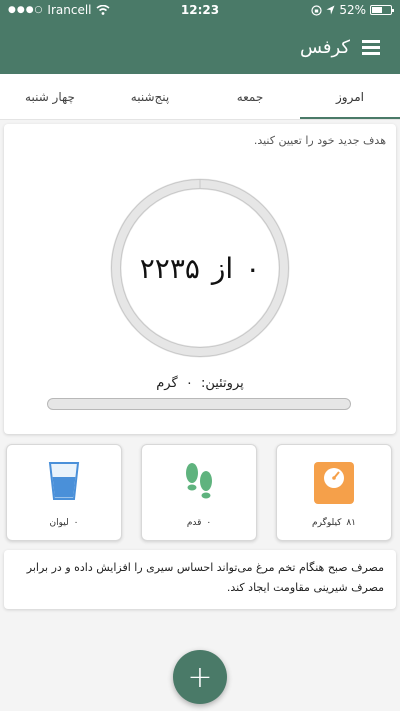  What do you see at coordinates (351, 523) in the screenshot?
I see `weight-value: ۸۱` at bounding box center [351, 523].